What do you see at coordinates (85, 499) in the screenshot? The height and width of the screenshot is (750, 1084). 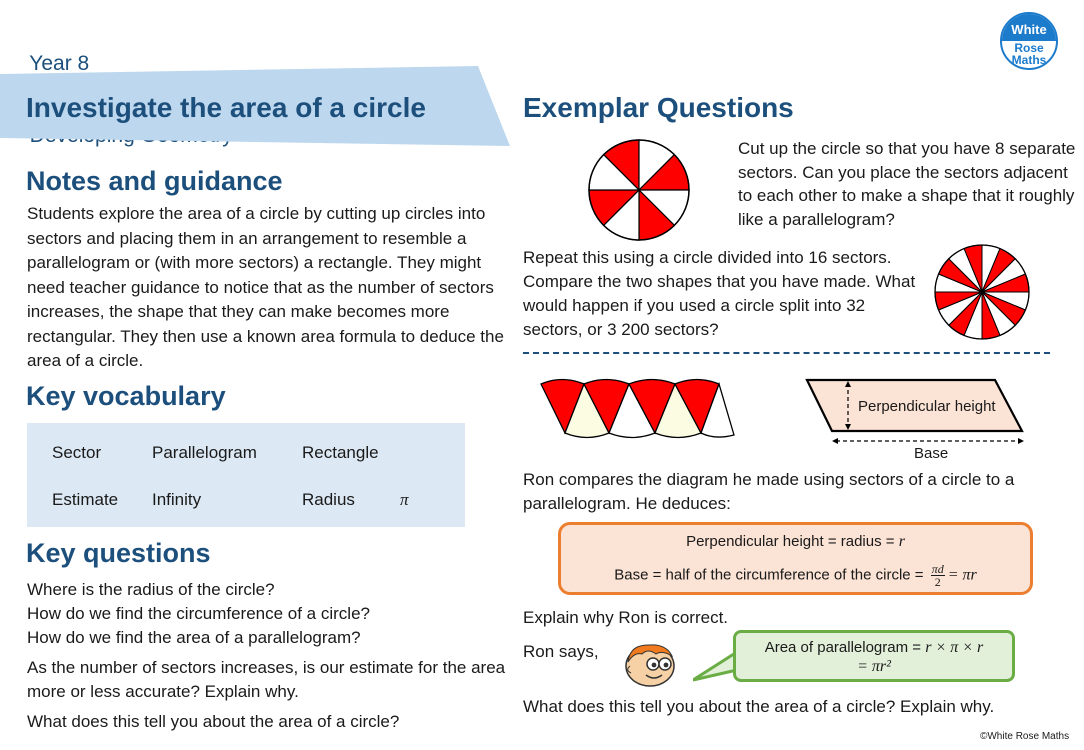 I see `vocab-term: Estimate` at bounding box center [85, 499].